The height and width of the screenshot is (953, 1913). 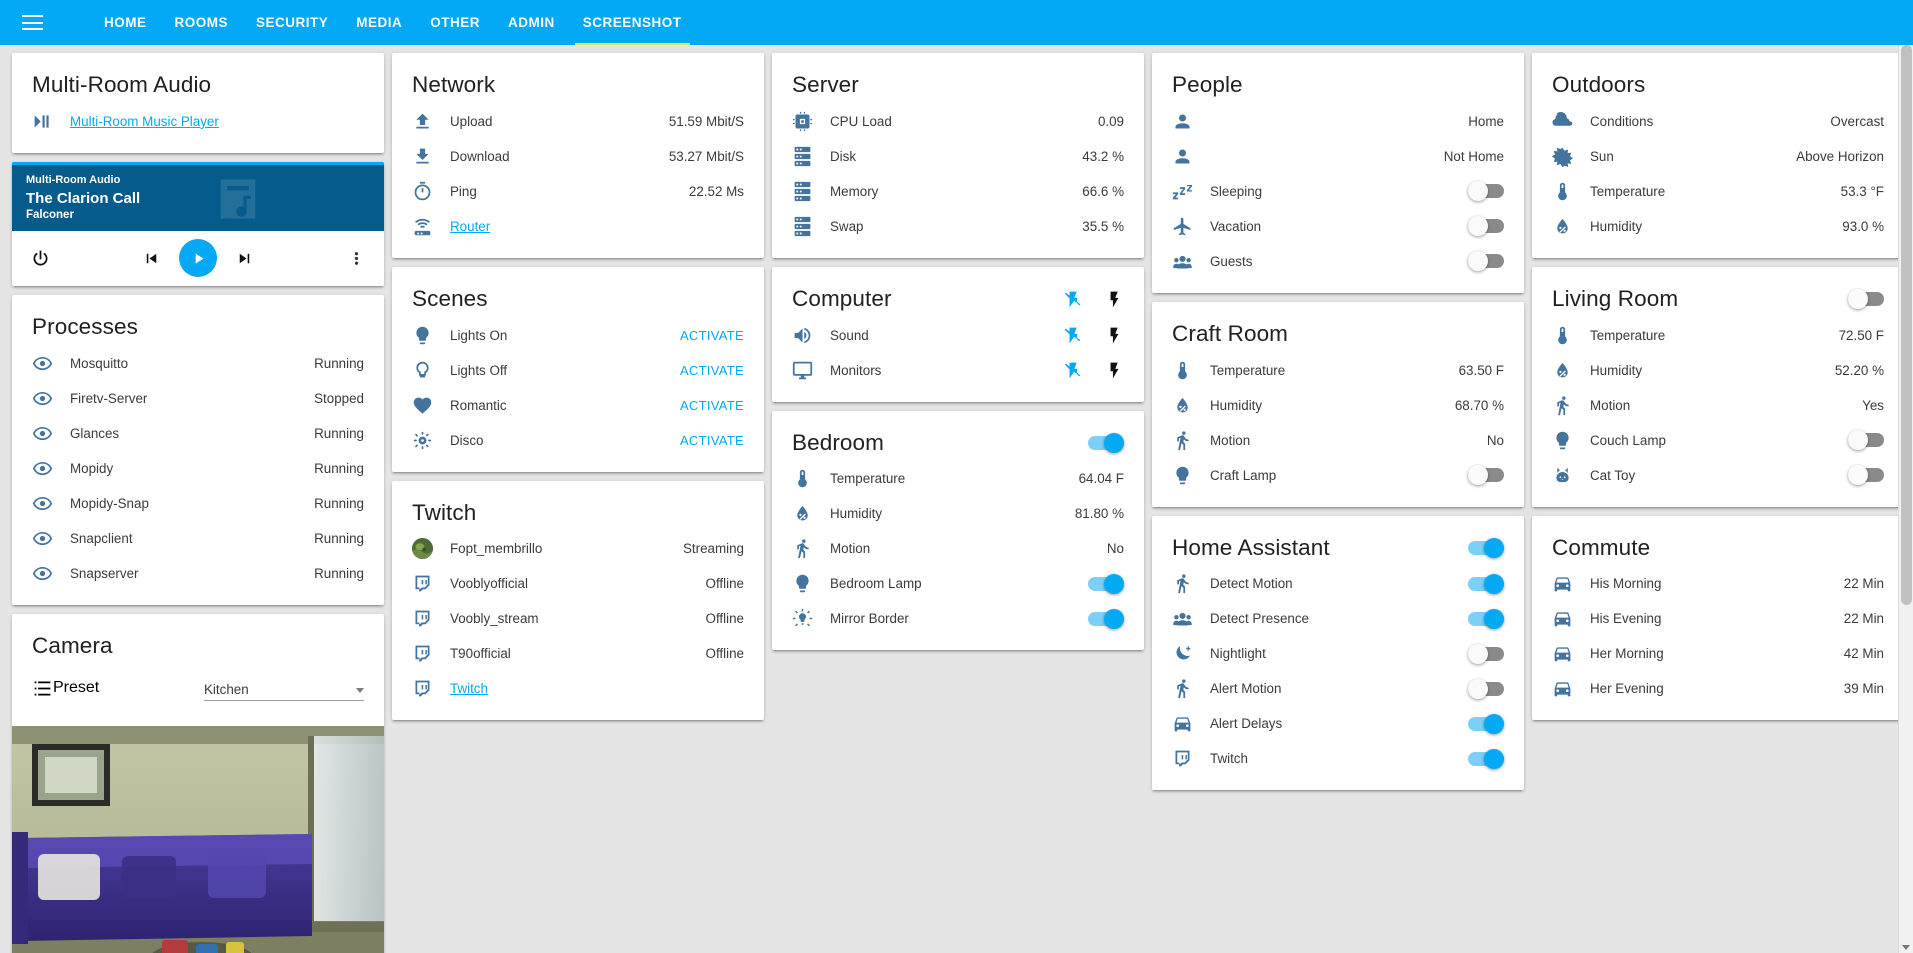 I want to click on home-assistant-header-toggle, so click(x=1486, y=547).